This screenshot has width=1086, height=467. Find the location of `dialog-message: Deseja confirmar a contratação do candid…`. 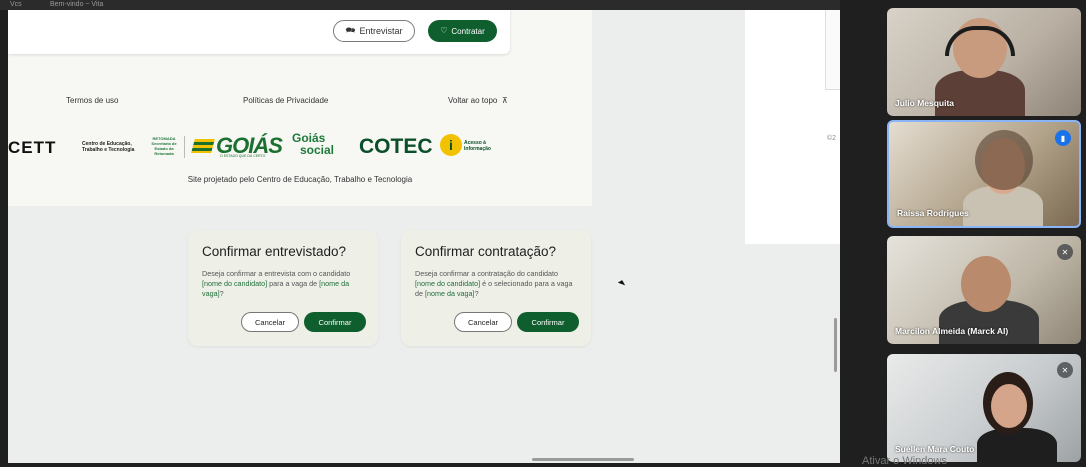

dialog-message: Deseja confirmar a contratação do candid… is located at coordinates (494, 283).